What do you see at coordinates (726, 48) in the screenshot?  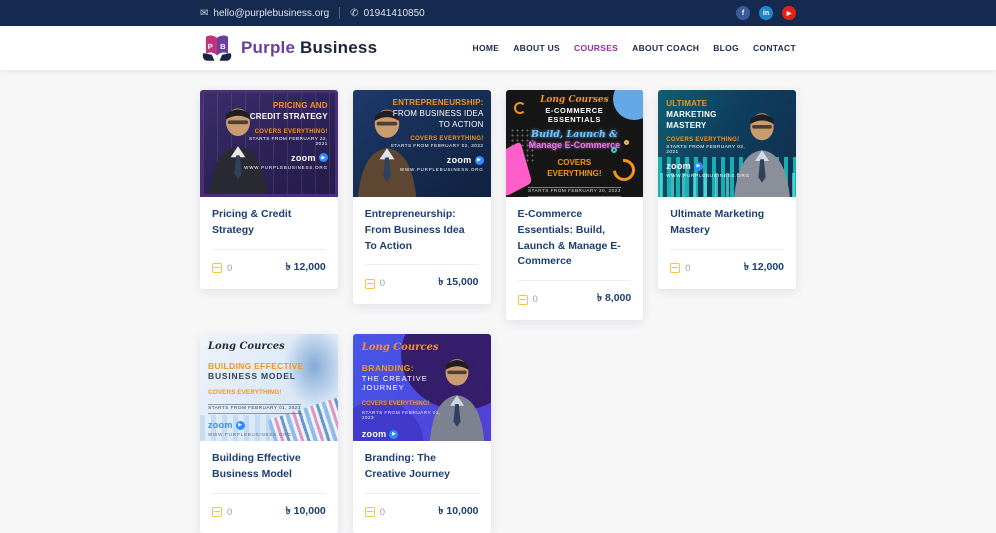 I see `nav-item-blog: BLOG` at bounding box center [726, 48].